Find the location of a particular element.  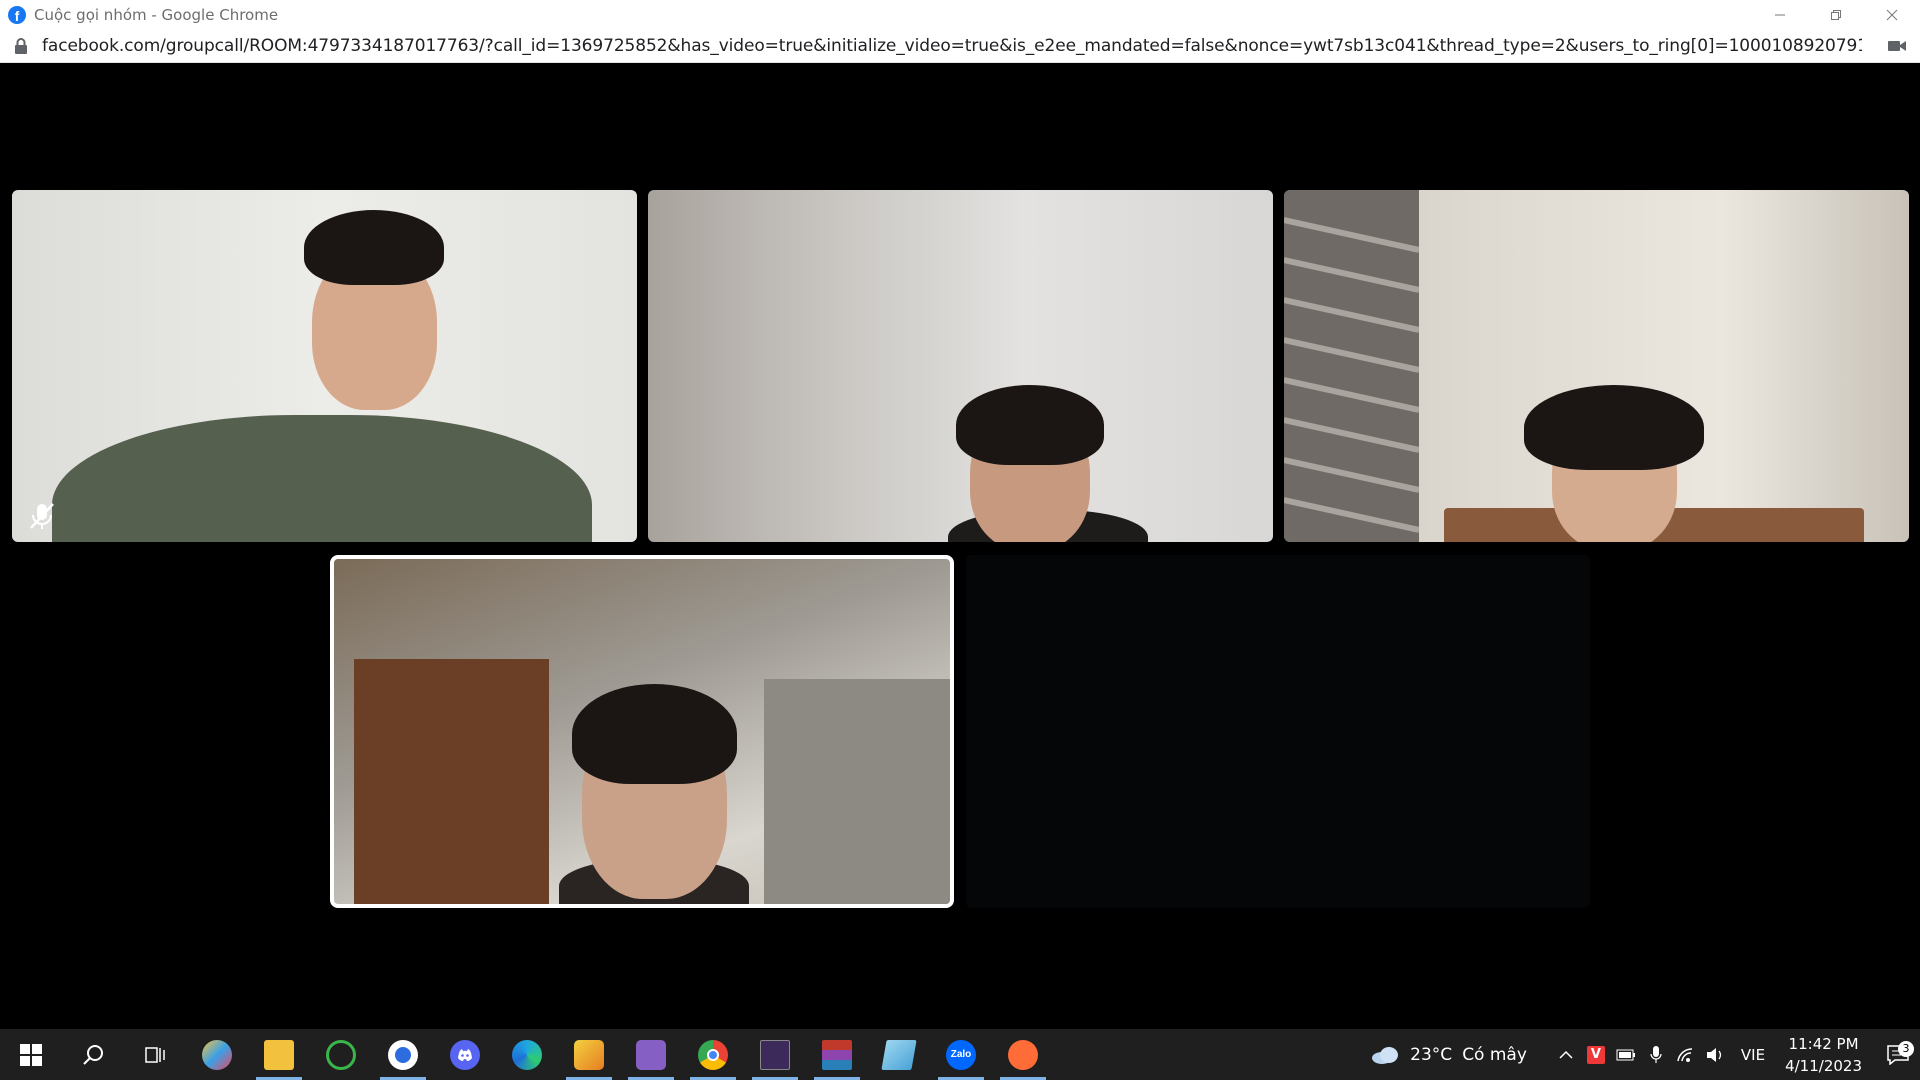

paint-icon is located at coordinates (217, 1054).